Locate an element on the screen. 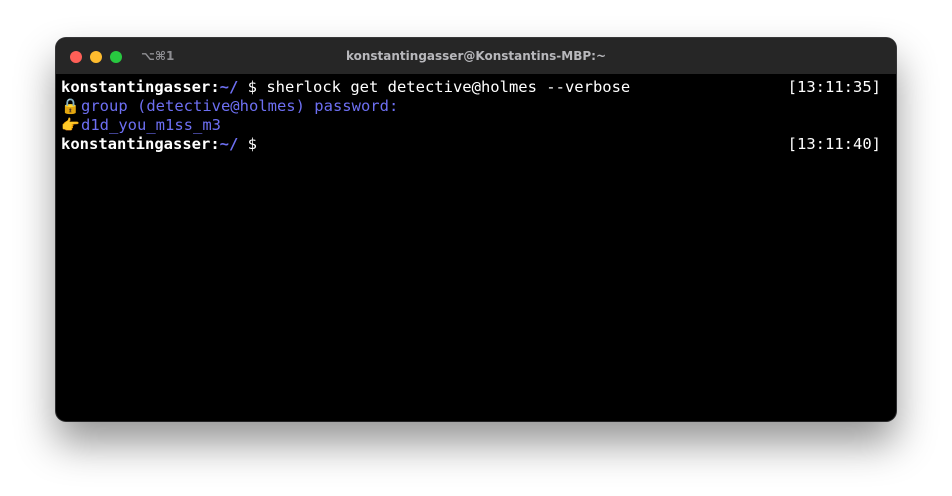 Image resolution: width=952 pixels, height=496 pixels. window-title: konstantingasser@Konstantins-MBP:~ is located at coordinates (476, 56).